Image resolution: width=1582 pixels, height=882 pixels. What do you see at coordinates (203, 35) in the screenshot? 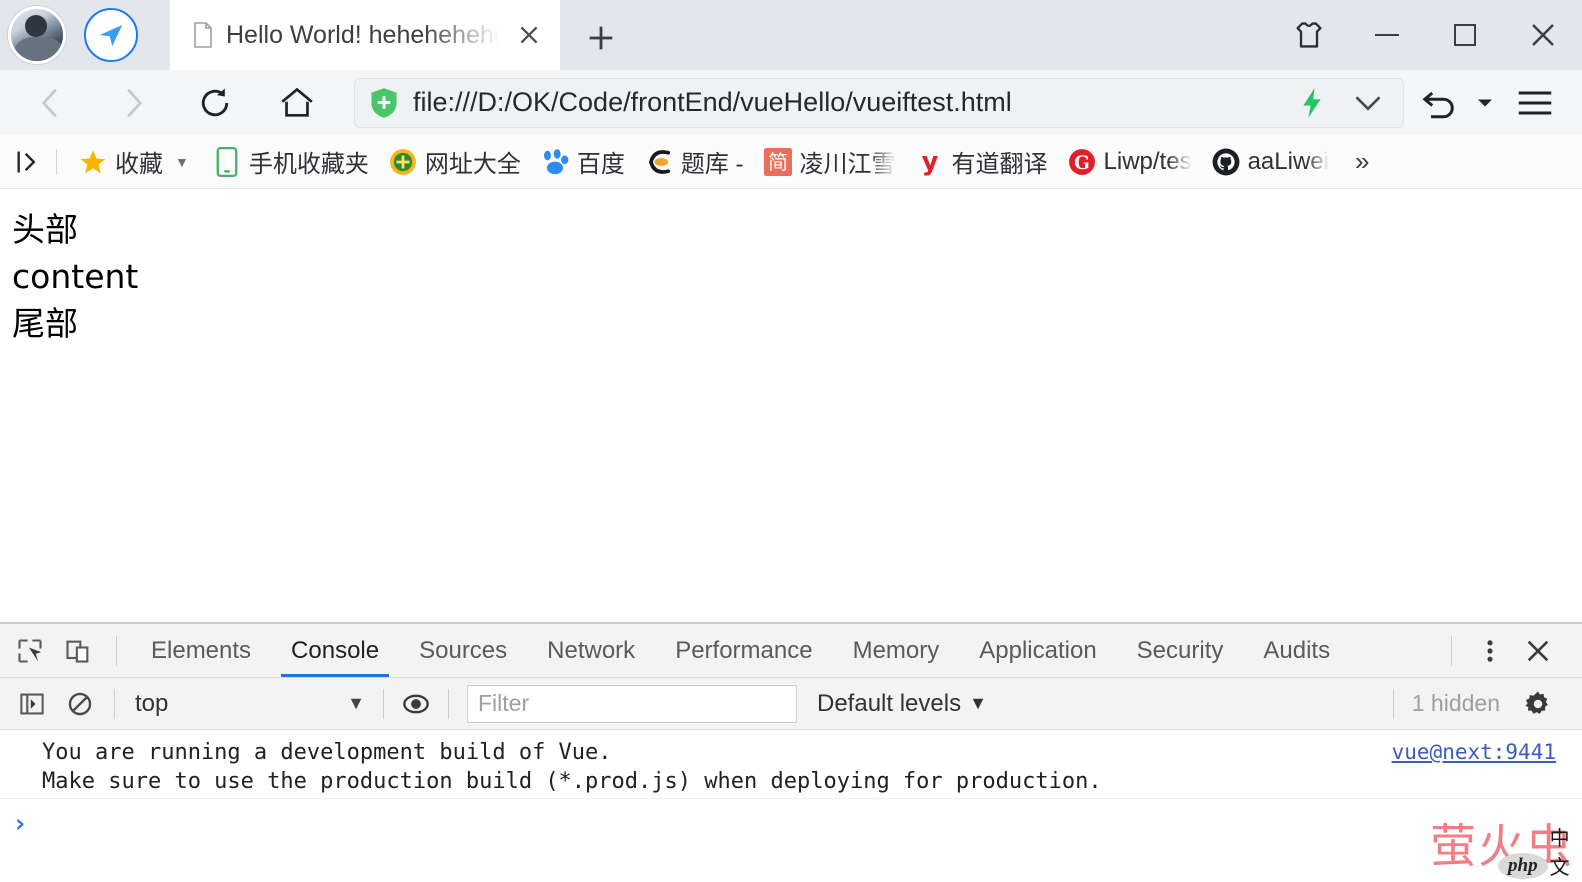
I see `document-icon` at bounding box center [203, 35].